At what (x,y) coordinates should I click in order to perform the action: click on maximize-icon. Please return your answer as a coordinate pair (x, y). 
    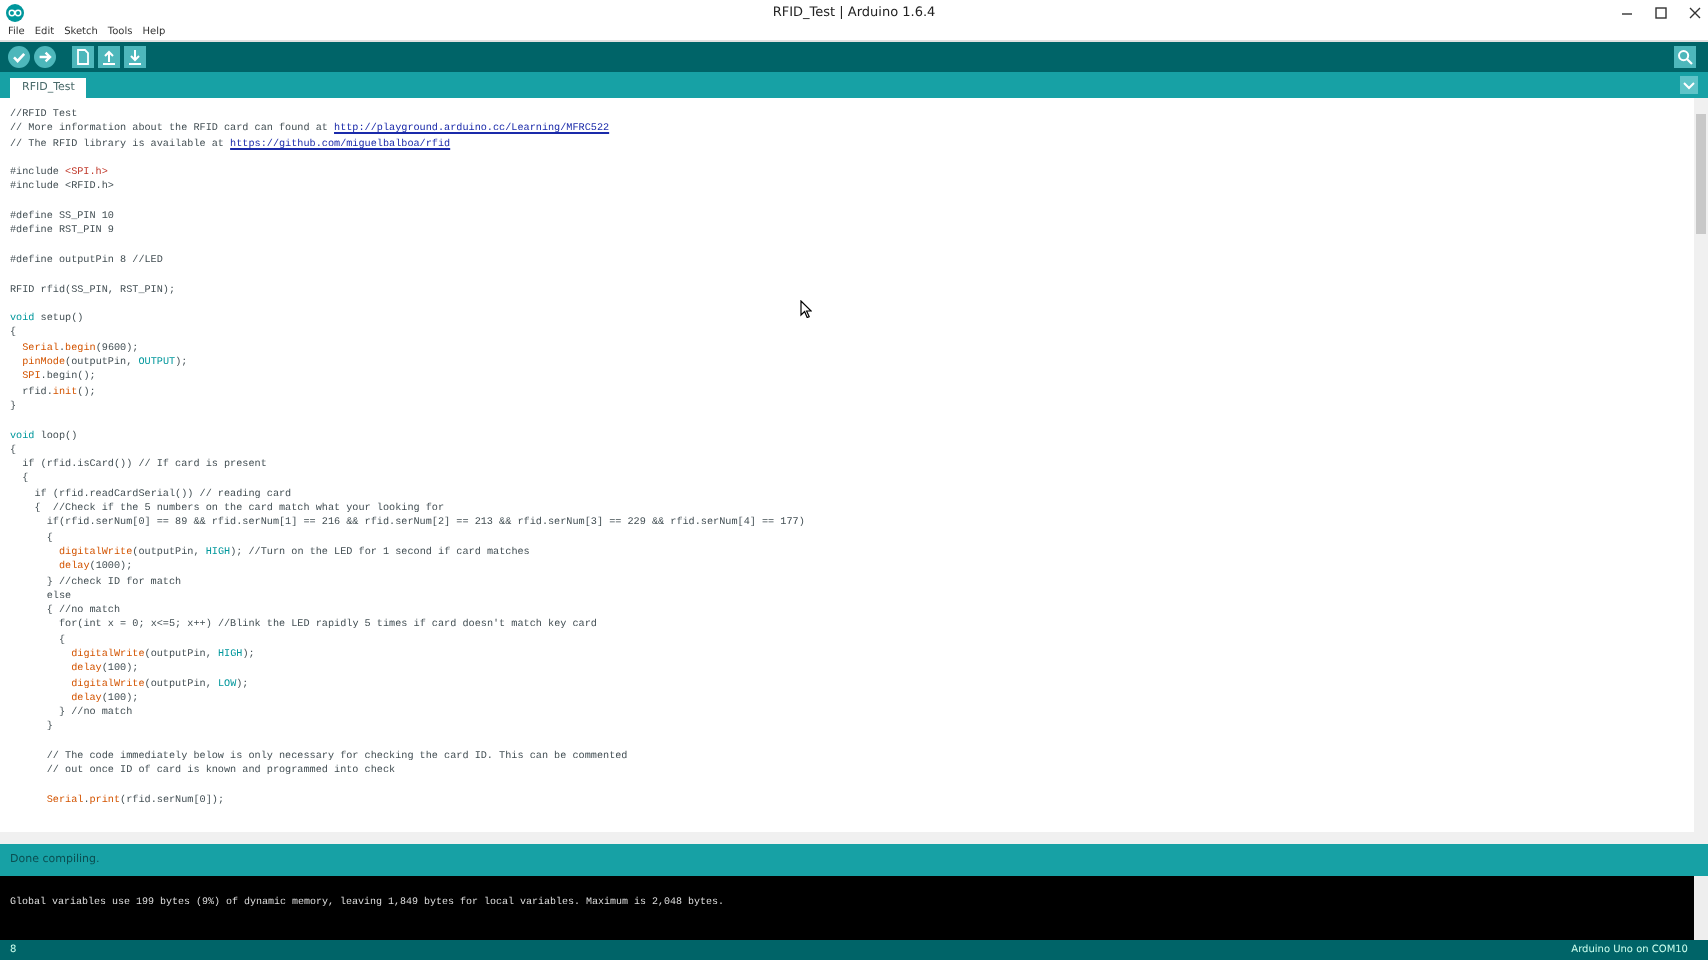
    Looking at the image, I should click on (1661, 12).